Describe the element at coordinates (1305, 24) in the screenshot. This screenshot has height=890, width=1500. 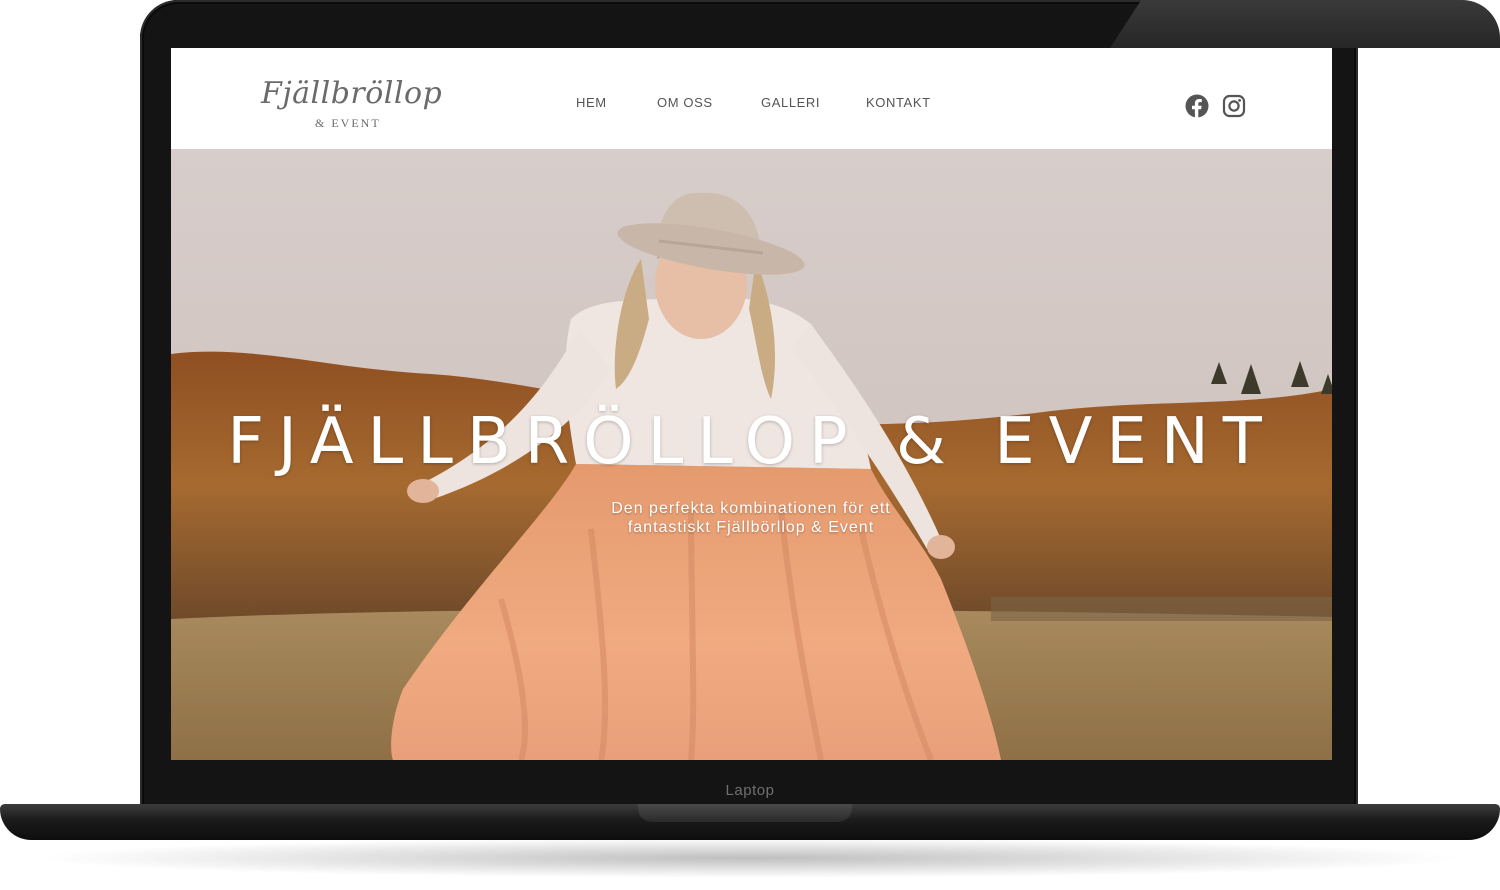
I see `lid-reflection` at that location.